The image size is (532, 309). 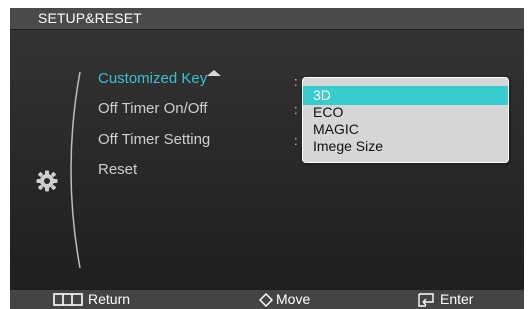 I want to click on menu-title: SETUP&RESET, so click(x=90, y=18).